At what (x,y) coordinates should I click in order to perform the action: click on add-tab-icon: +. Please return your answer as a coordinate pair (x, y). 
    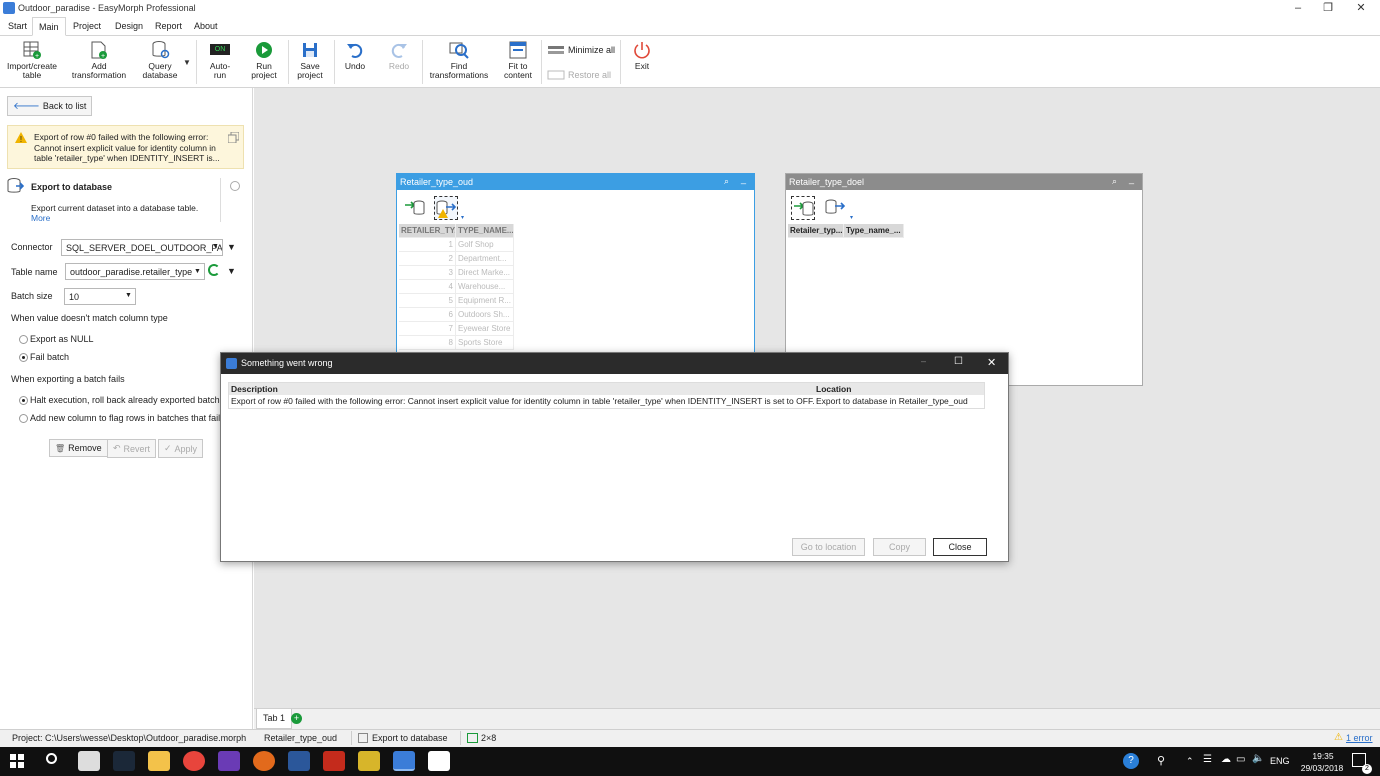
    Looking at the image, I should click on (296, 718).